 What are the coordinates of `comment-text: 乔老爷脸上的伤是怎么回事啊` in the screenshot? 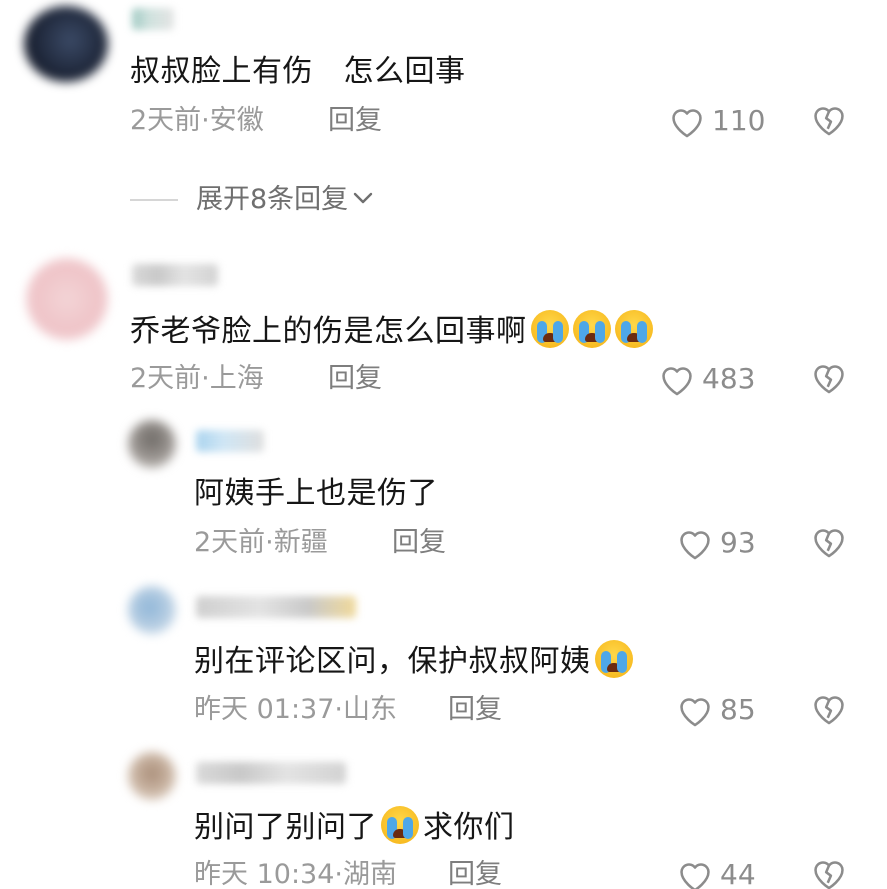 It's located at (391, 331).